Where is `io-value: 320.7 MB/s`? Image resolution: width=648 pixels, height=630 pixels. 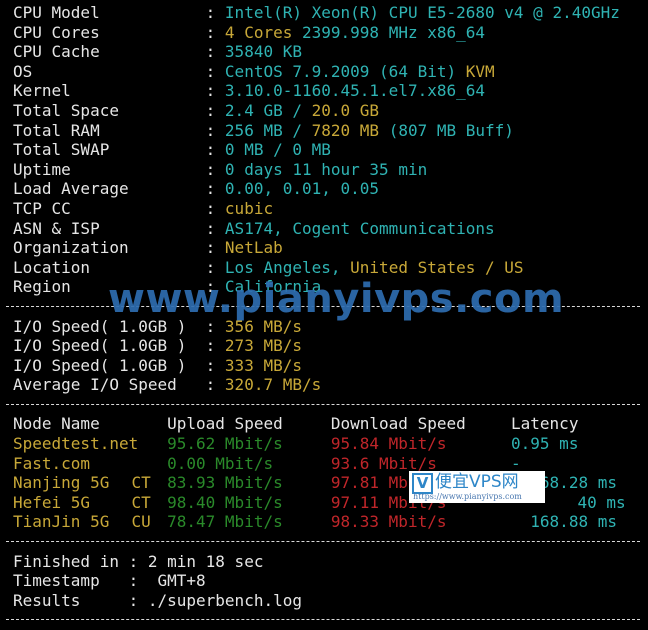 io-value: 320.7 MB/s is located at coordinates (273, 385).